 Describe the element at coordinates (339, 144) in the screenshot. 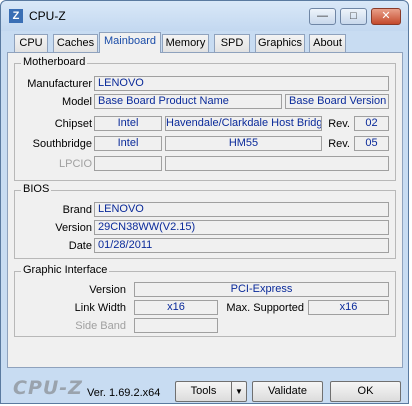

I see `southbridge-rev-label: Rev.` at that location.